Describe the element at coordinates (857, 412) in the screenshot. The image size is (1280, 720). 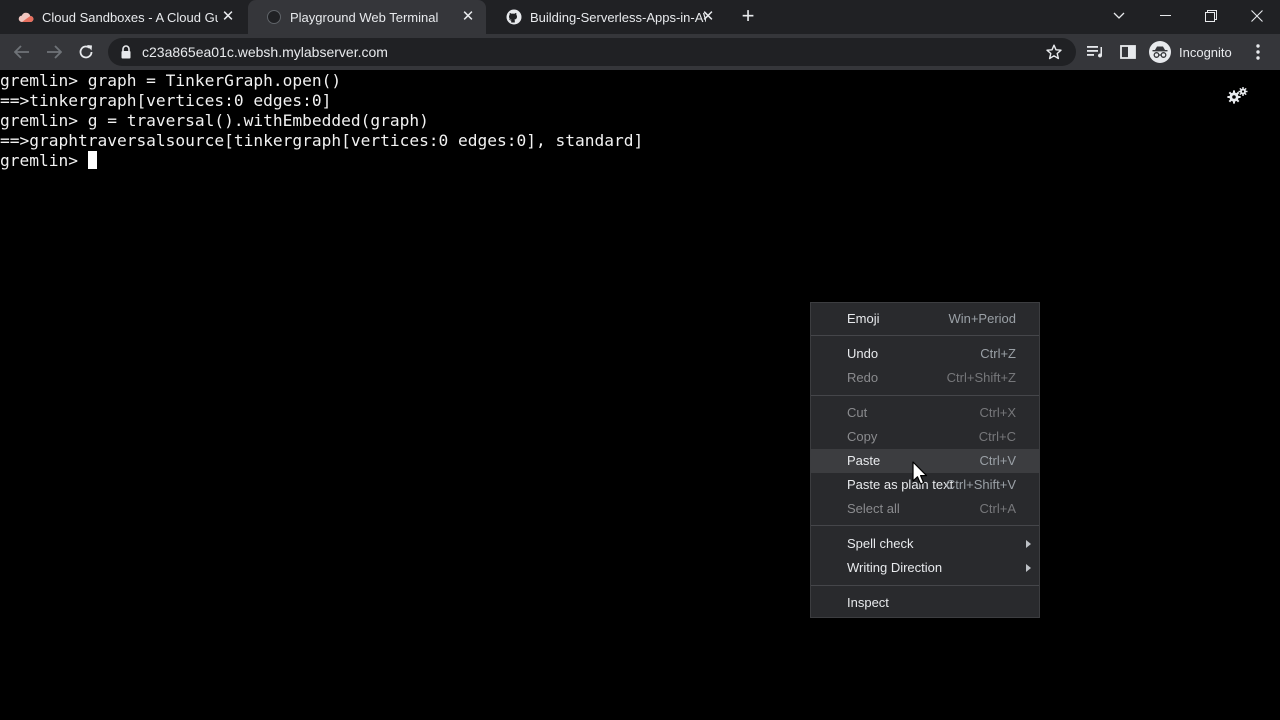
I see `menu-item-label: Cut` at that location.